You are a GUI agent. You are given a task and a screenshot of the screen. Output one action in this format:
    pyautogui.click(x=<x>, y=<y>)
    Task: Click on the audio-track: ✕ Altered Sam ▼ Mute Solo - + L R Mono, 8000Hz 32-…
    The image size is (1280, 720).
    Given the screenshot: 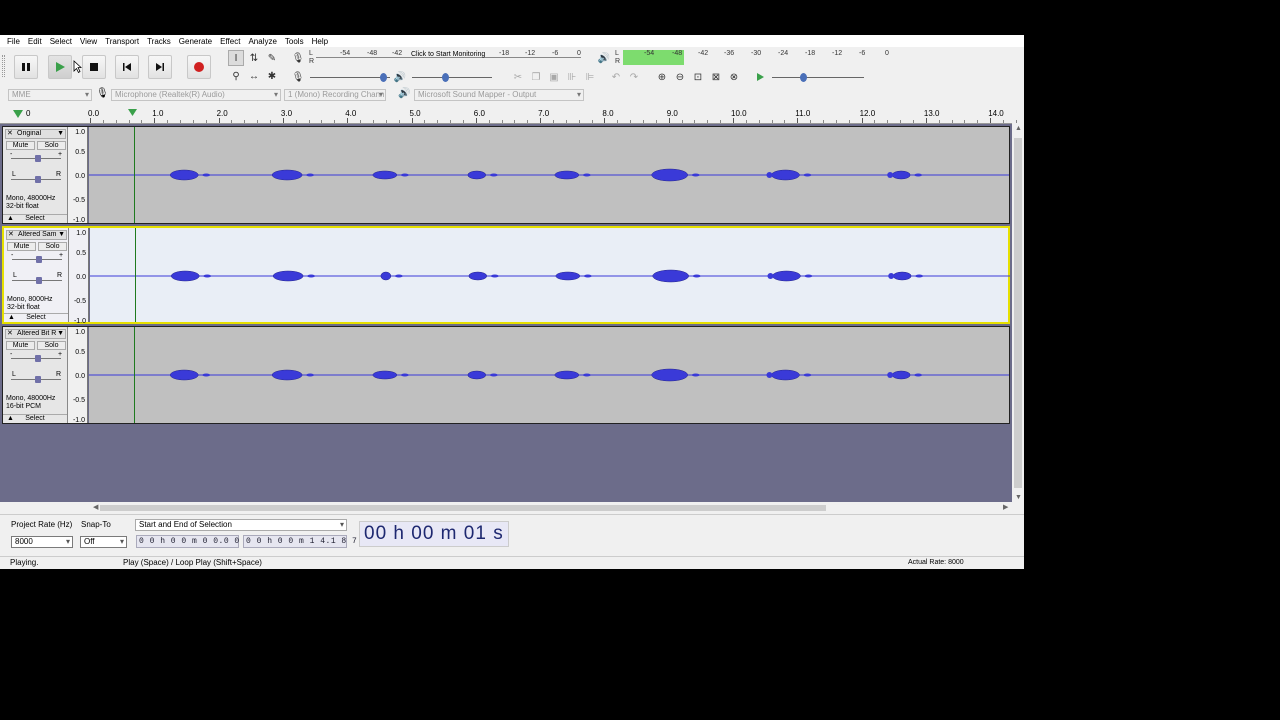 What is the action you would take?
    pyautogui.click(x=506, y=275)
    